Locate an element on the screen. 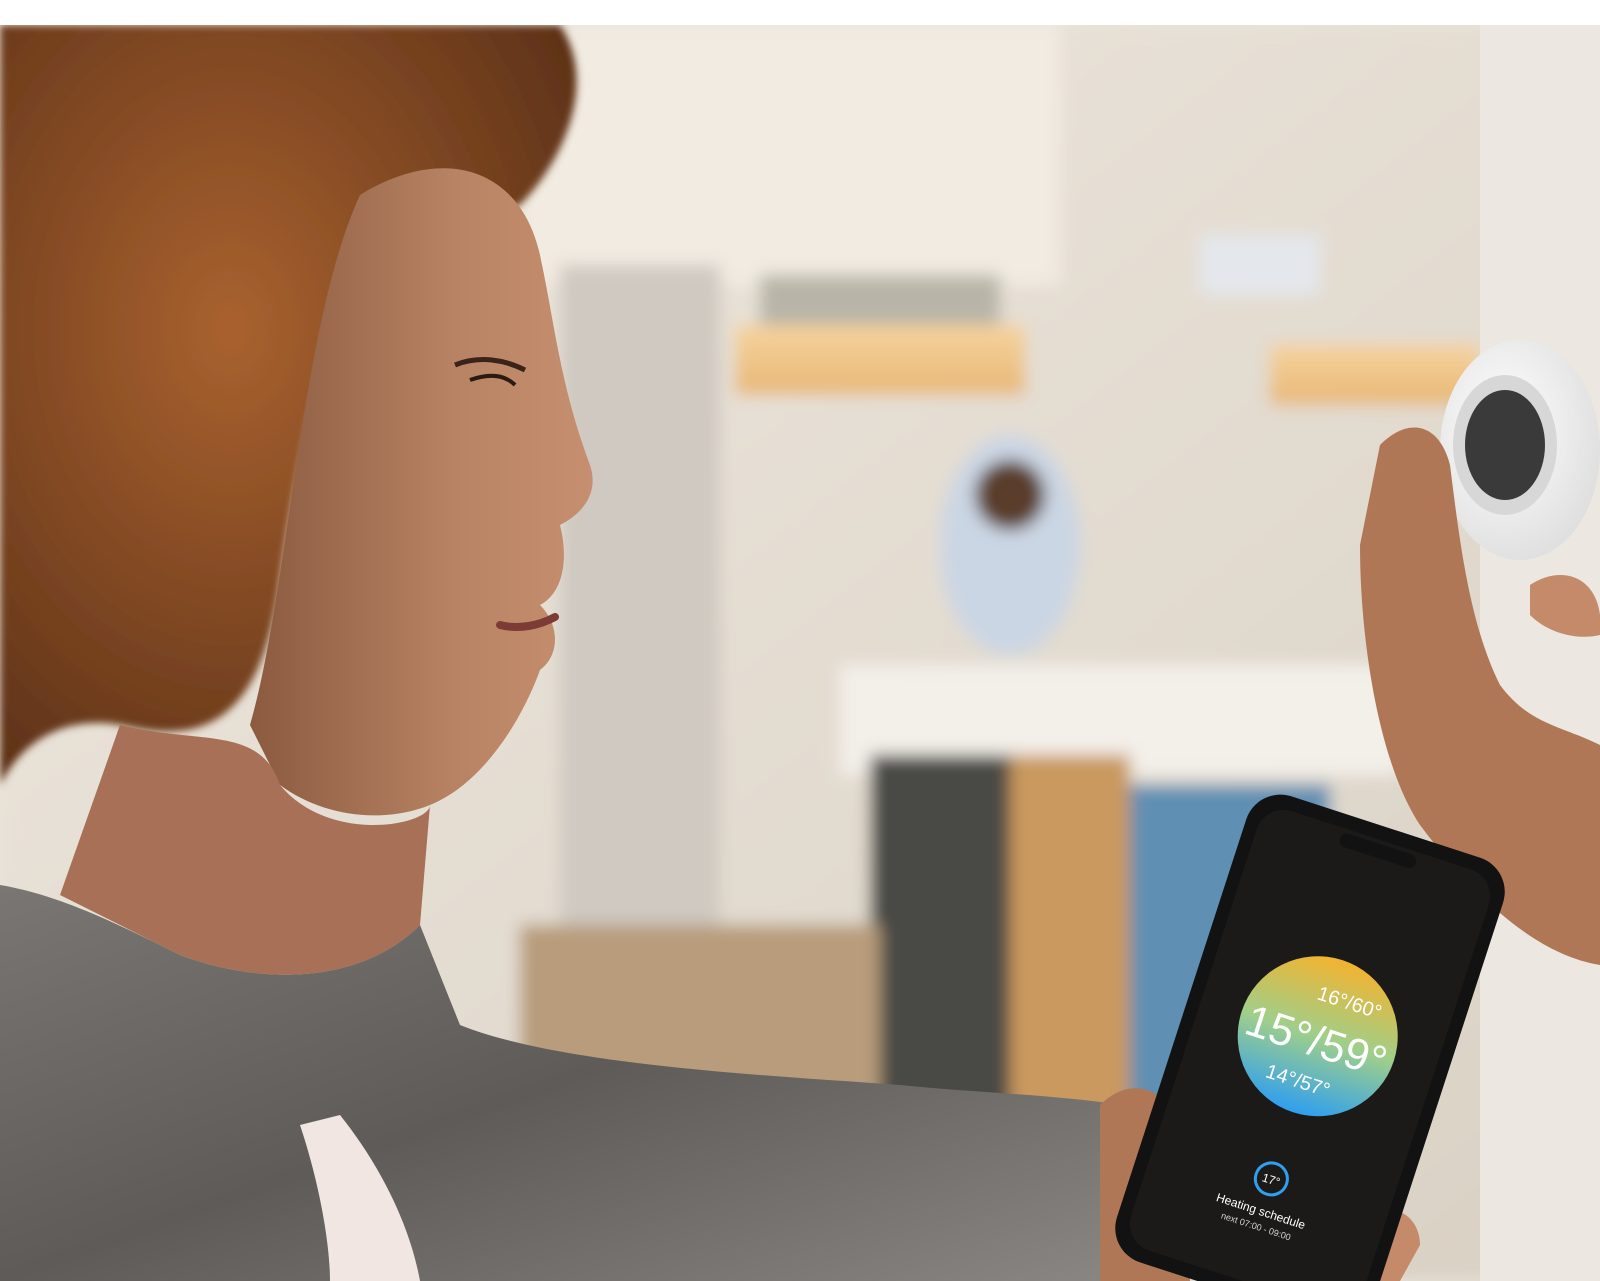 The image size is (1600, 1281). top-margin is located at coordinates (800, 12).